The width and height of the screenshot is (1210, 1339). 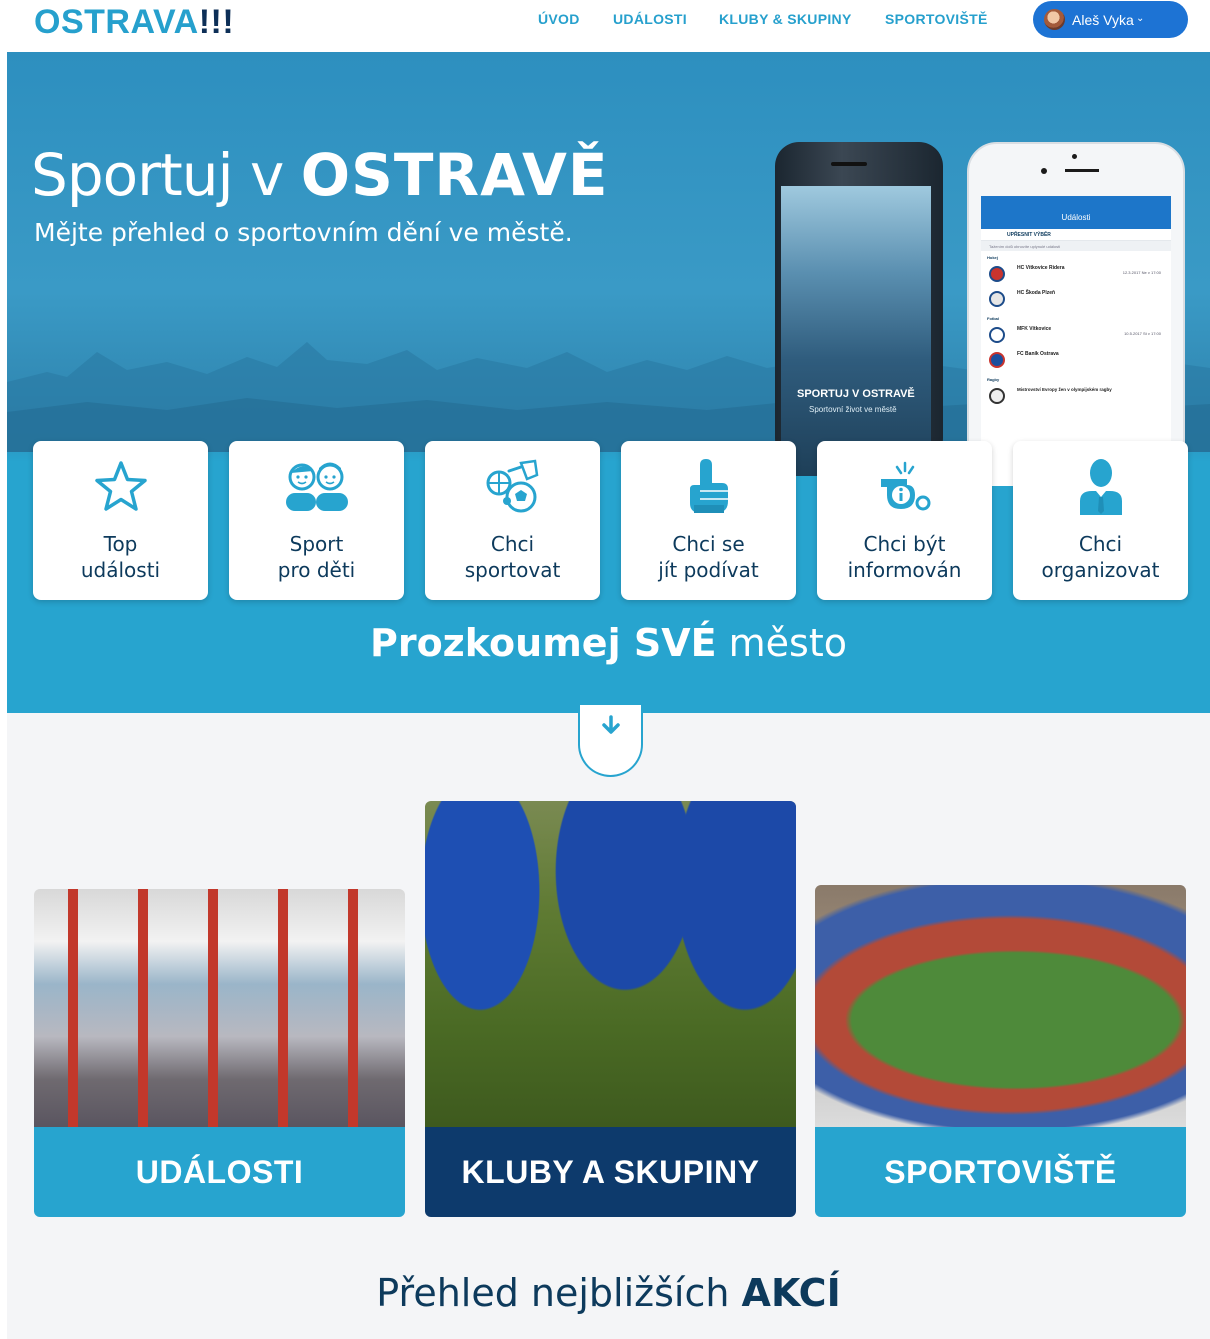 I want to click on app-screen-title: Události, so click(x=1076, y=217).